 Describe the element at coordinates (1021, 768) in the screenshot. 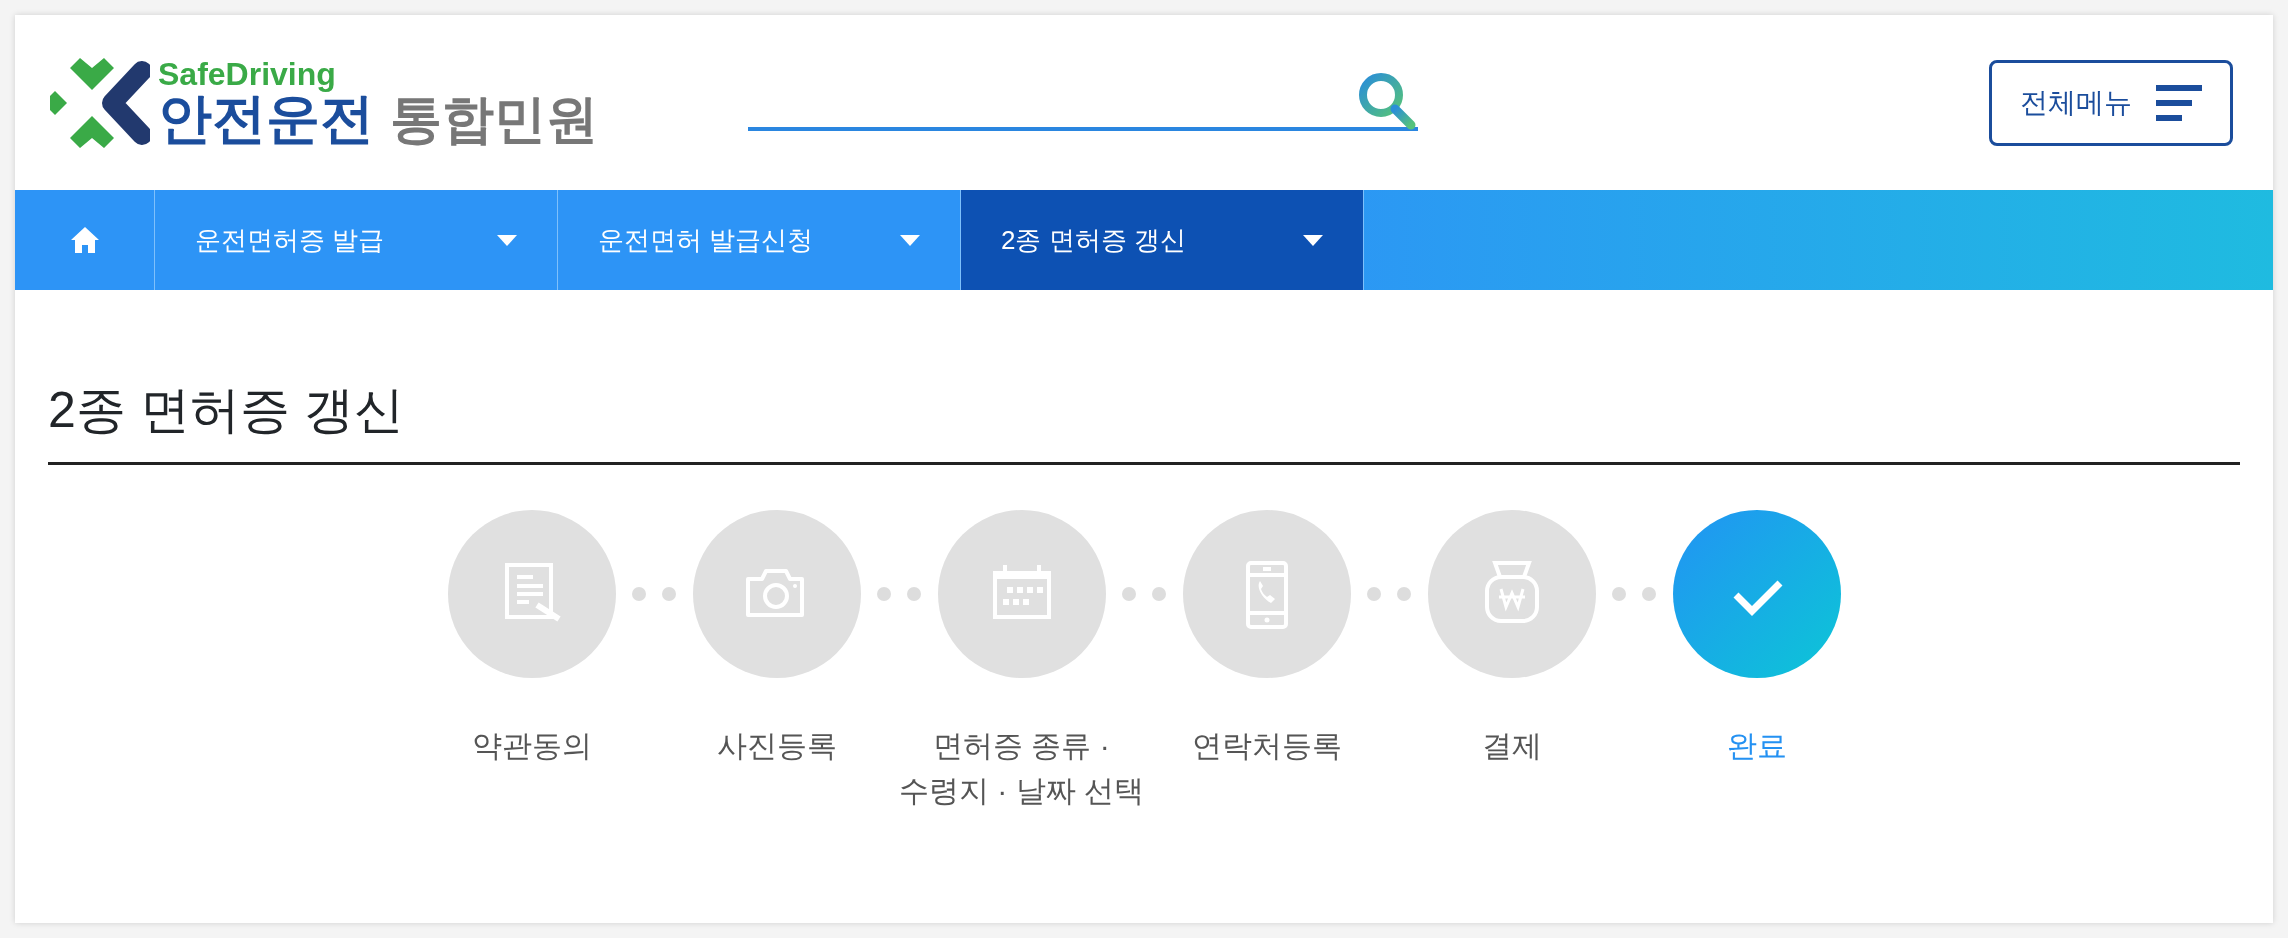

I see `step-label: 면허증 종류 · 수령지 · 날짜 선택` at that location.